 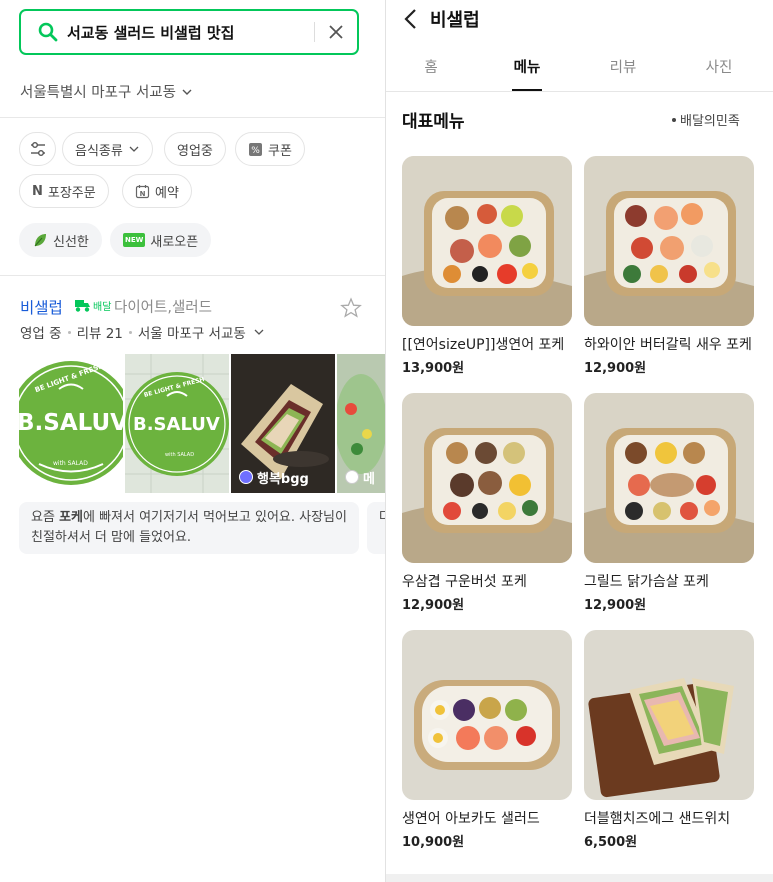 I want to click on menu-name: 그릴드 닭가슴살 포케, so click(x=646, y=582).